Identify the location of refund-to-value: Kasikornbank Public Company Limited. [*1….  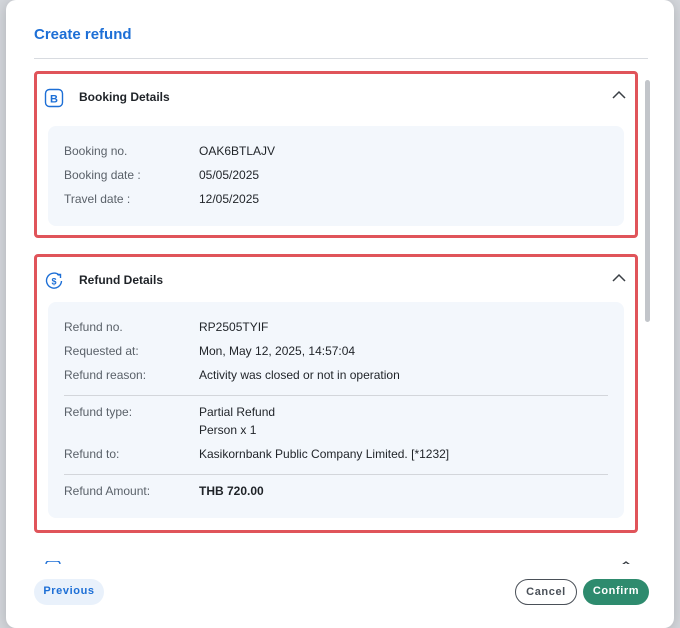
(324, 454).